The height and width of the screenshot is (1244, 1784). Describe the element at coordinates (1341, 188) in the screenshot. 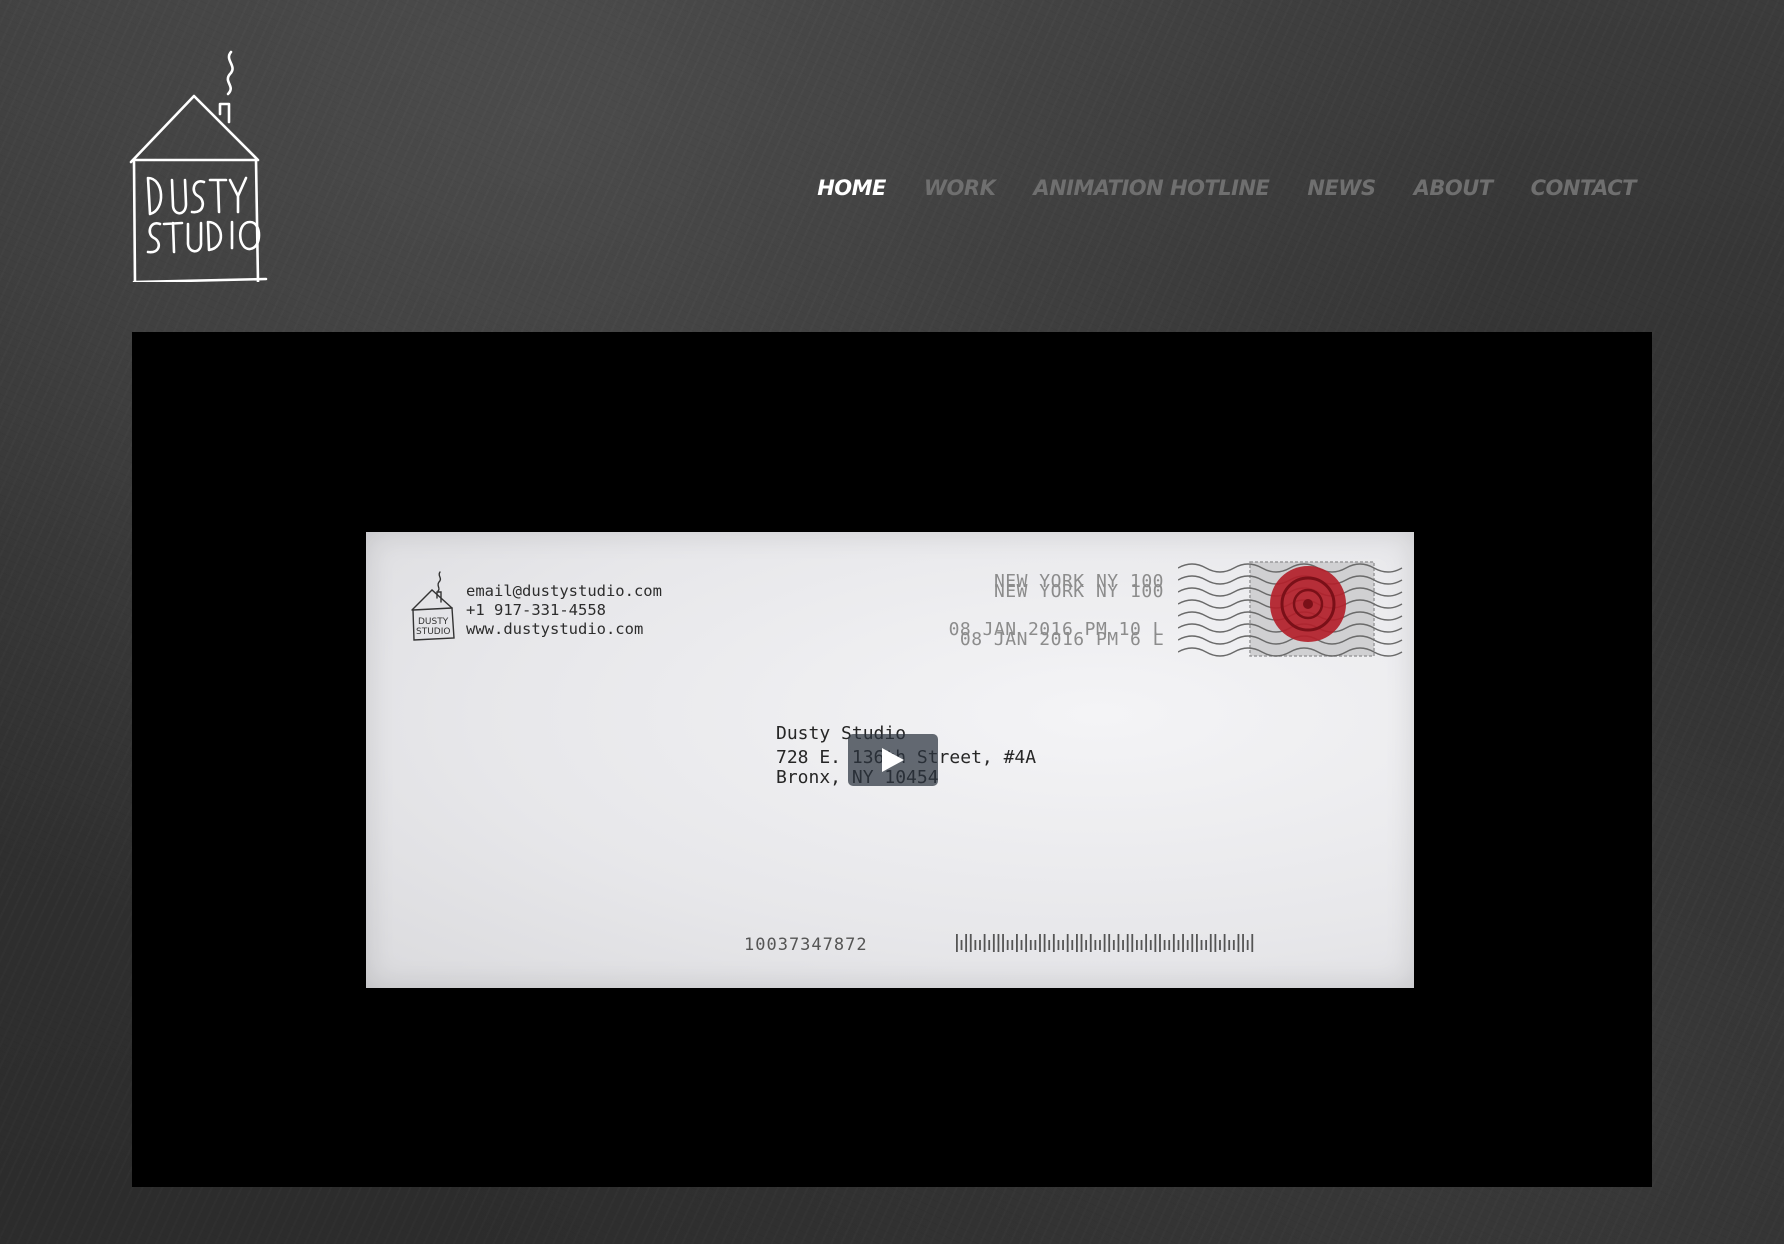

I see `nav-news: NEWS` at that location.